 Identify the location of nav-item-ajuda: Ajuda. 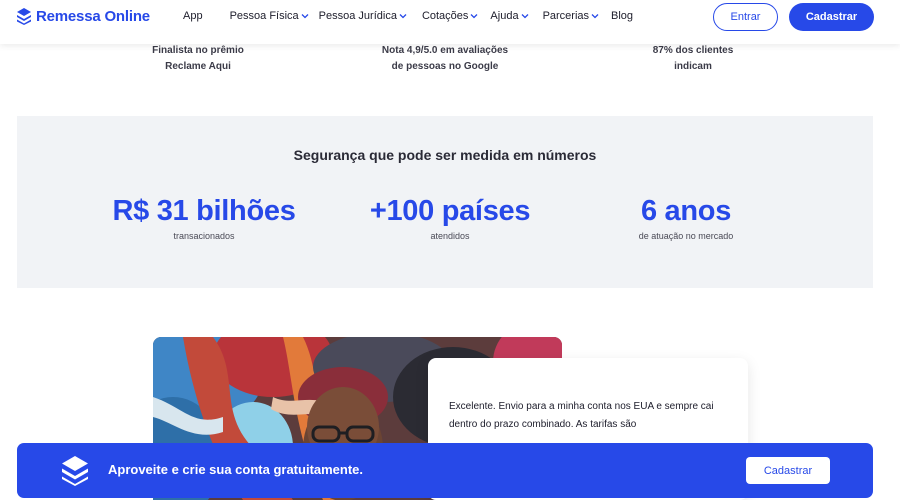
(509, 16).